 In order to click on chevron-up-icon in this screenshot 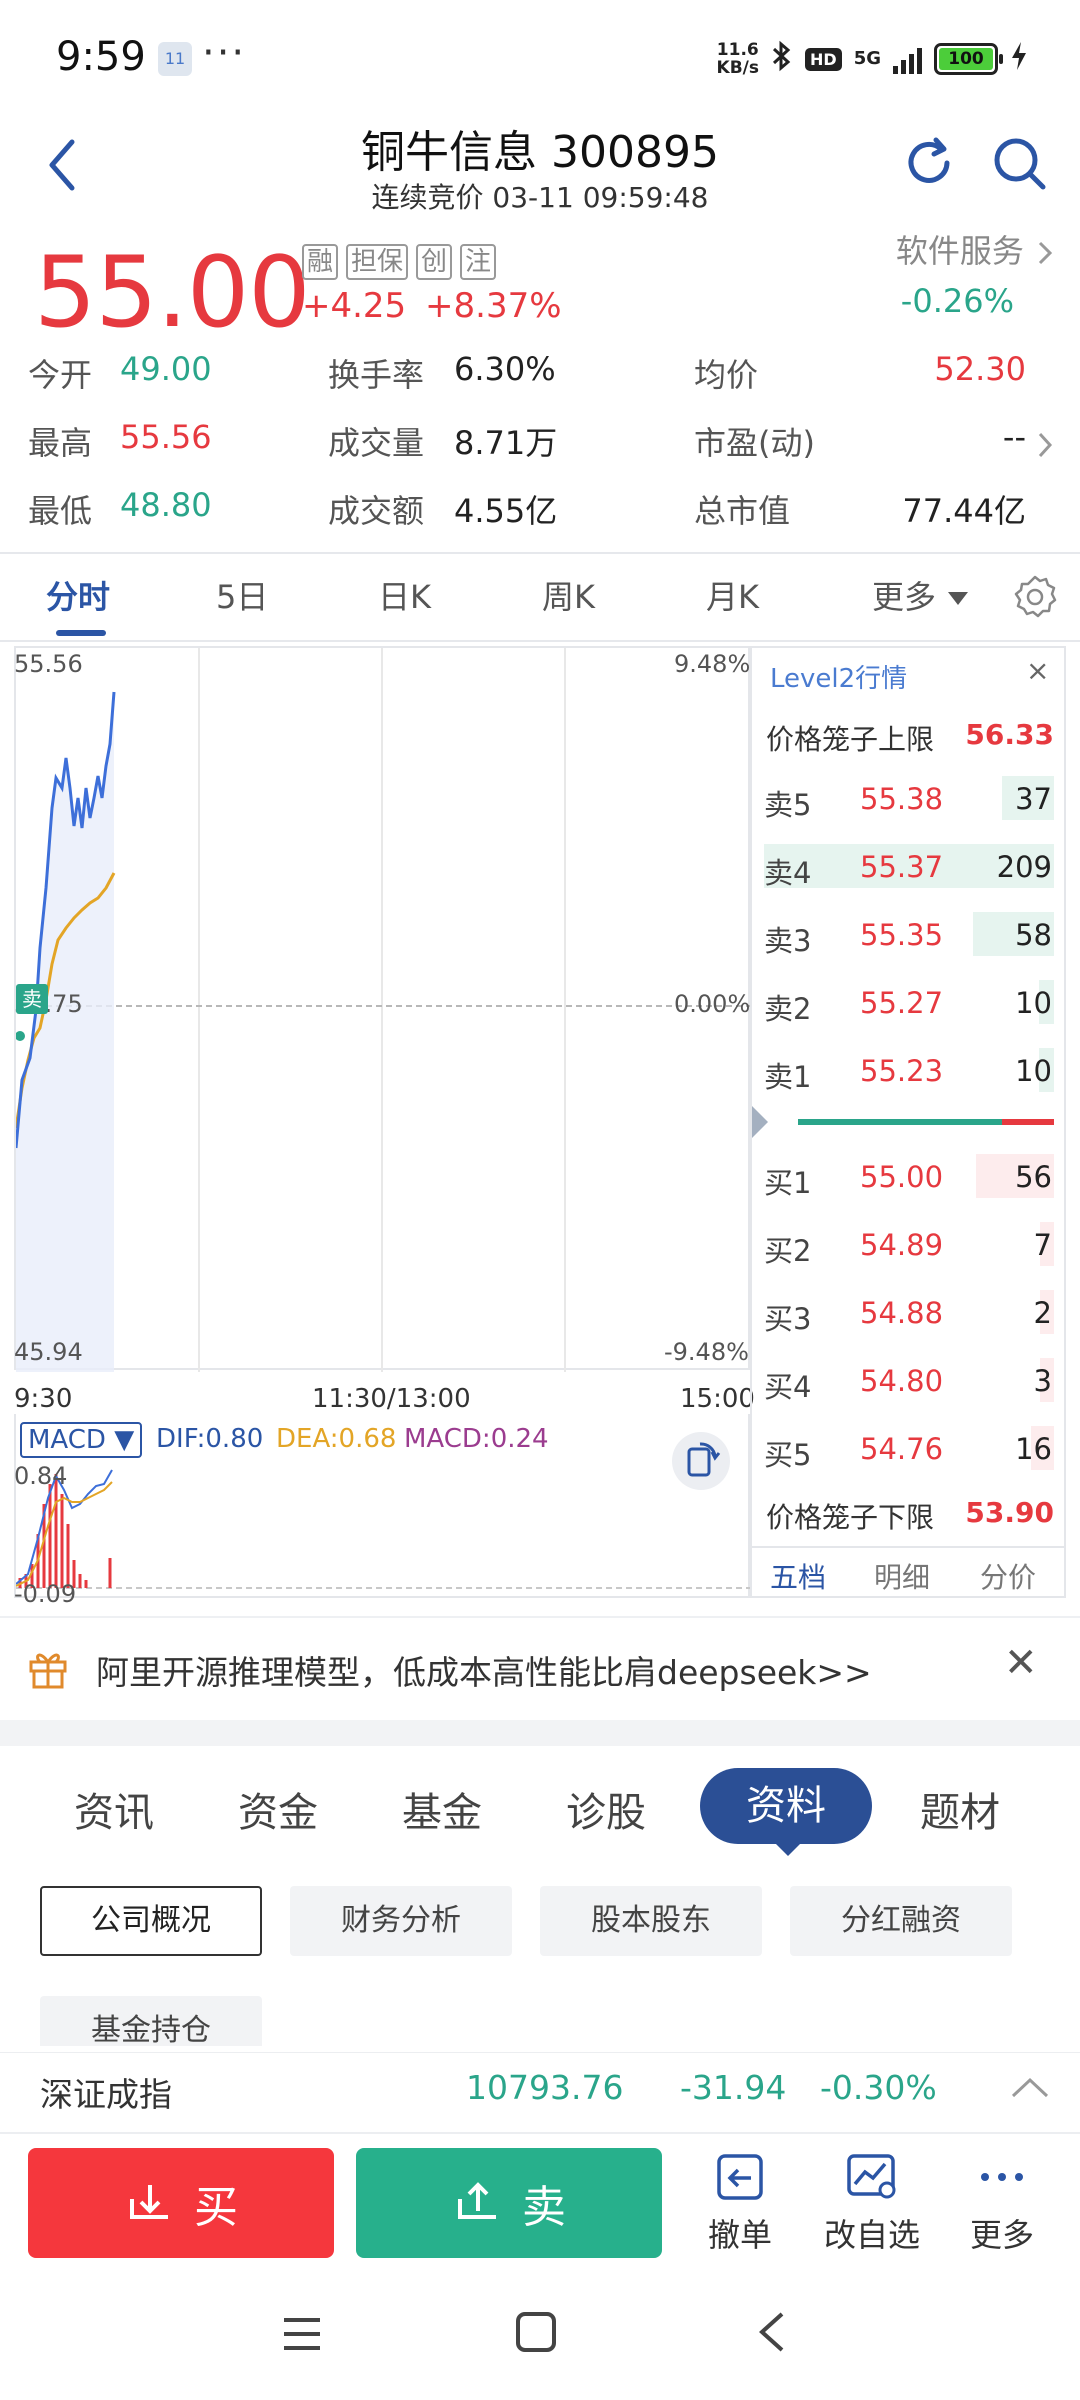, I will do `click(1030, 2087)`.